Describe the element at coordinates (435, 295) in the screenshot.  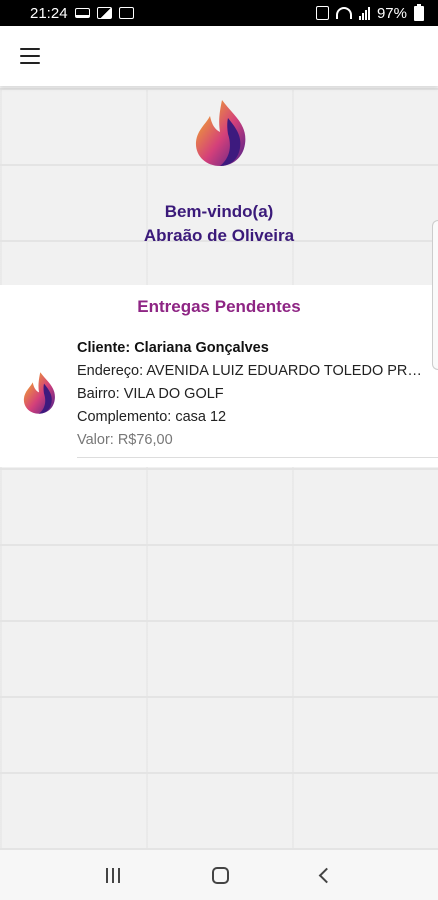
I see `drawer-edge-handle` at that location.